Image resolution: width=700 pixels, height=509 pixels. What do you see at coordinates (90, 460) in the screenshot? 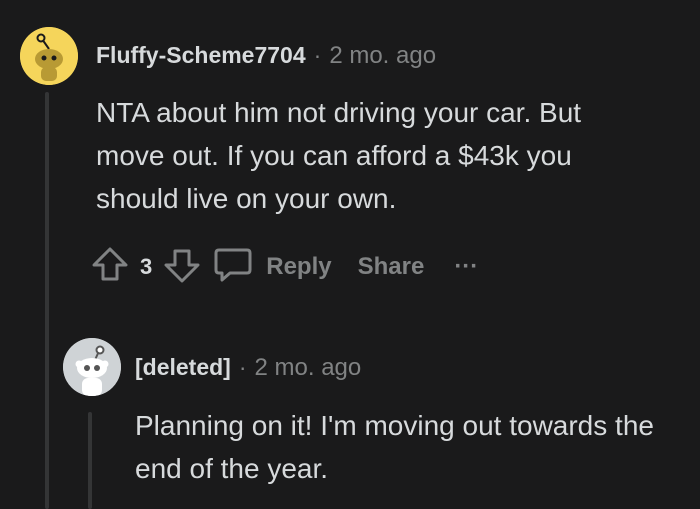
I see `thread-line-nested` at bounding box center [90, 460].